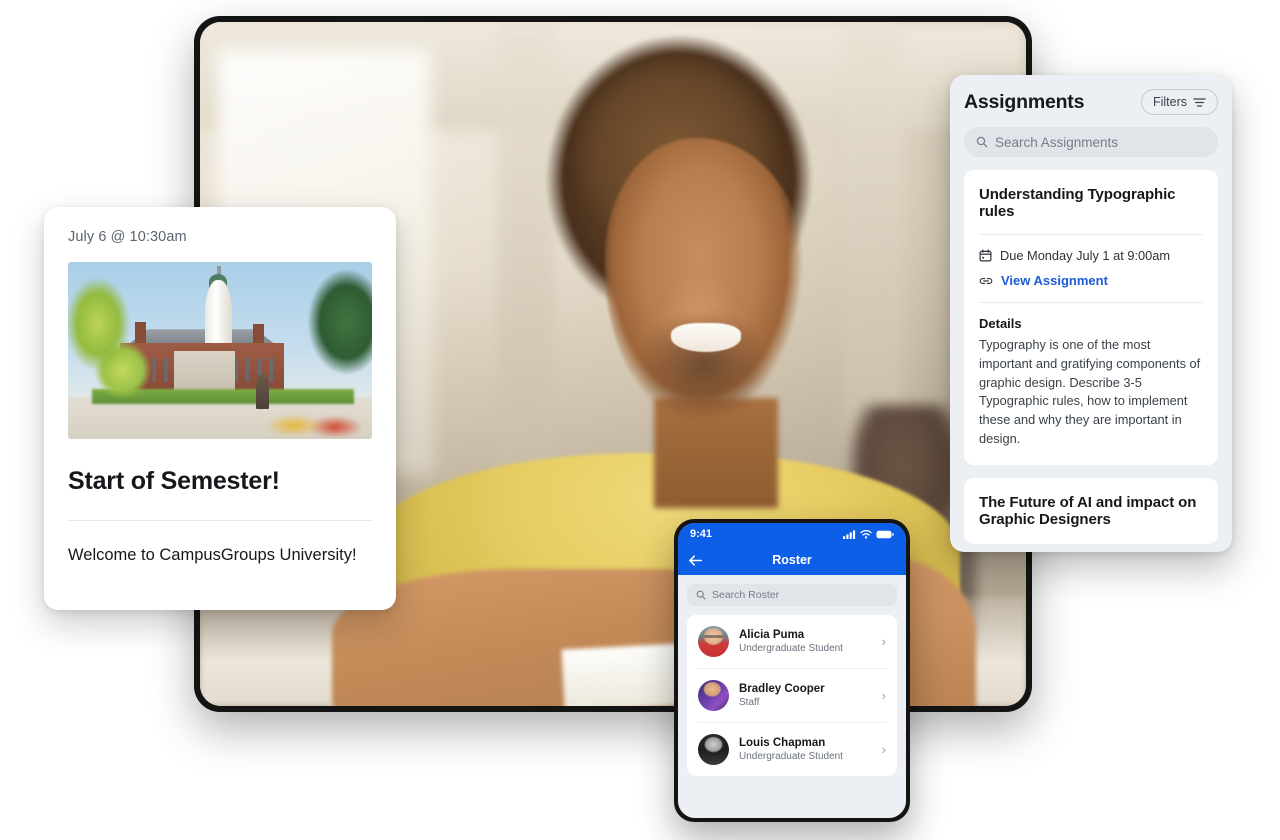  What do you see at coordinates (127, 237) in the screenshot?
I see `announcement-date: July 6 @ 10:30am` at bounding box center [127, 237].